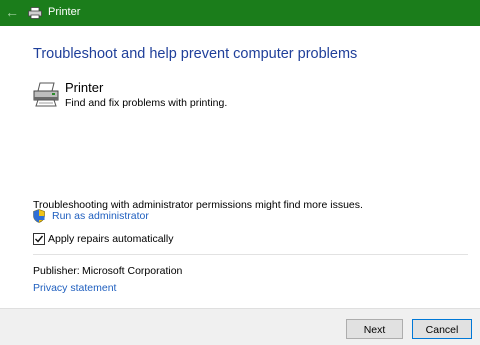 The height and width of the screenshot is (345, 480). Describe the element at coordinates (146, 103) in the screenshot. I see `troubleshooter-description: Find and fix problems with printing.` at that location.